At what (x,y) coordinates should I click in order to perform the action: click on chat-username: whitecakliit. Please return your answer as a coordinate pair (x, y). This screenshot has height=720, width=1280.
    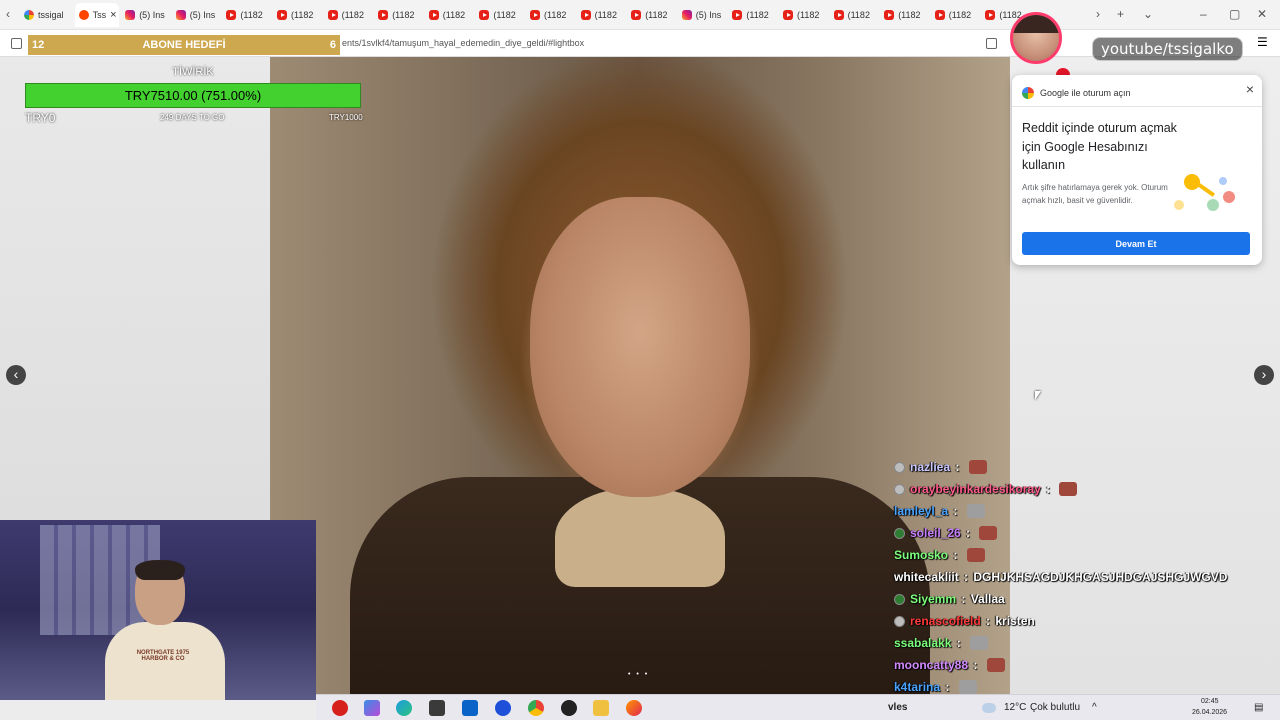
    Looking at the image, I should click on (926, 577).